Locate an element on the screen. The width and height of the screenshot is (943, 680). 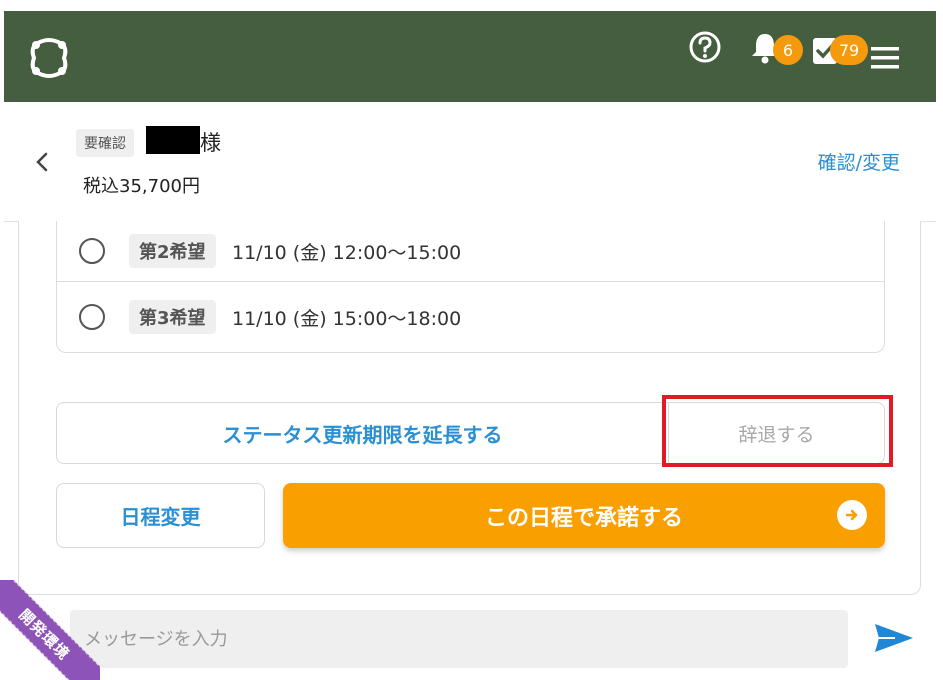
option-time: 11/10 (金) 15:00～18:00 is located at coordinates (347, 318).